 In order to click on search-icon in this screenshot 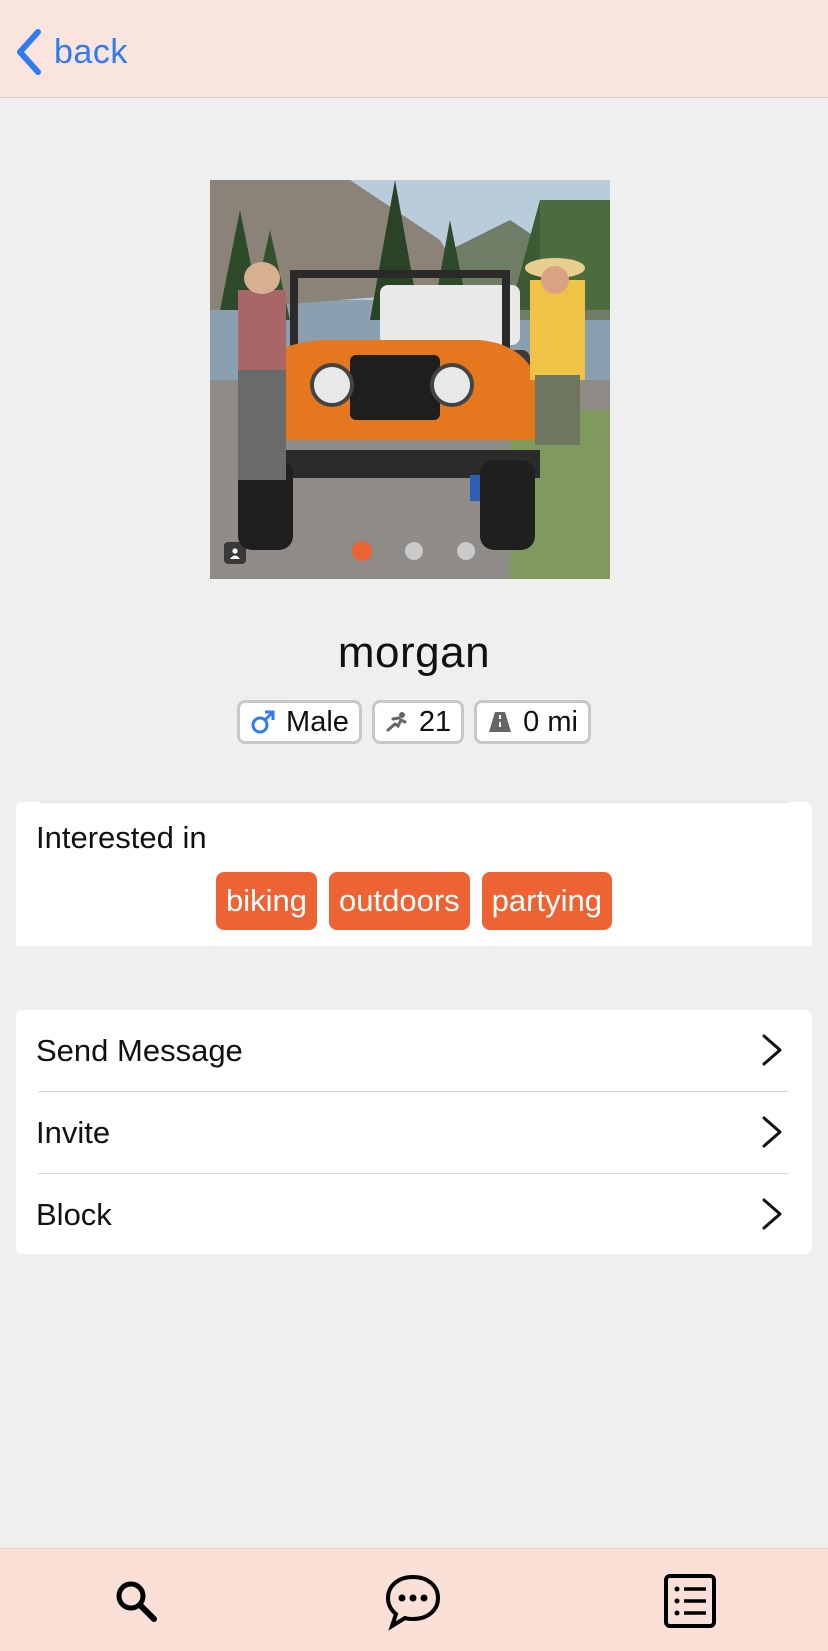, I will do `click(136, 1601)`.